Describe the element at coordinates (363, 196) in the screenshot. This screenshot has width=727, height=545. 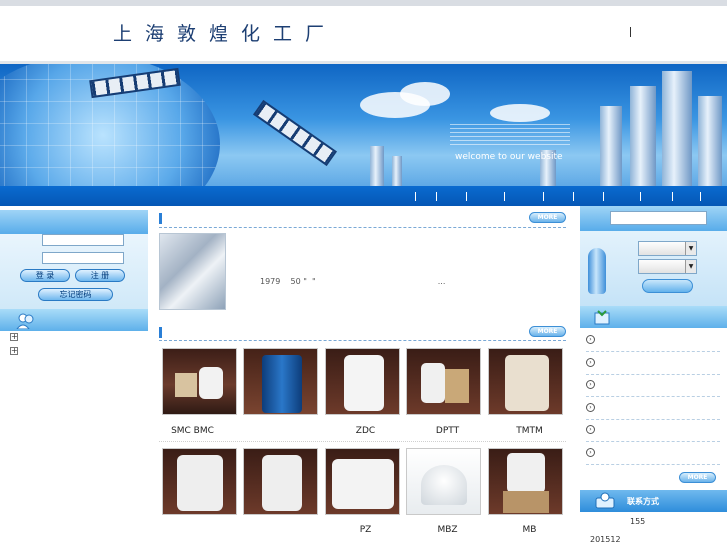
I see `main-nav` at that location.